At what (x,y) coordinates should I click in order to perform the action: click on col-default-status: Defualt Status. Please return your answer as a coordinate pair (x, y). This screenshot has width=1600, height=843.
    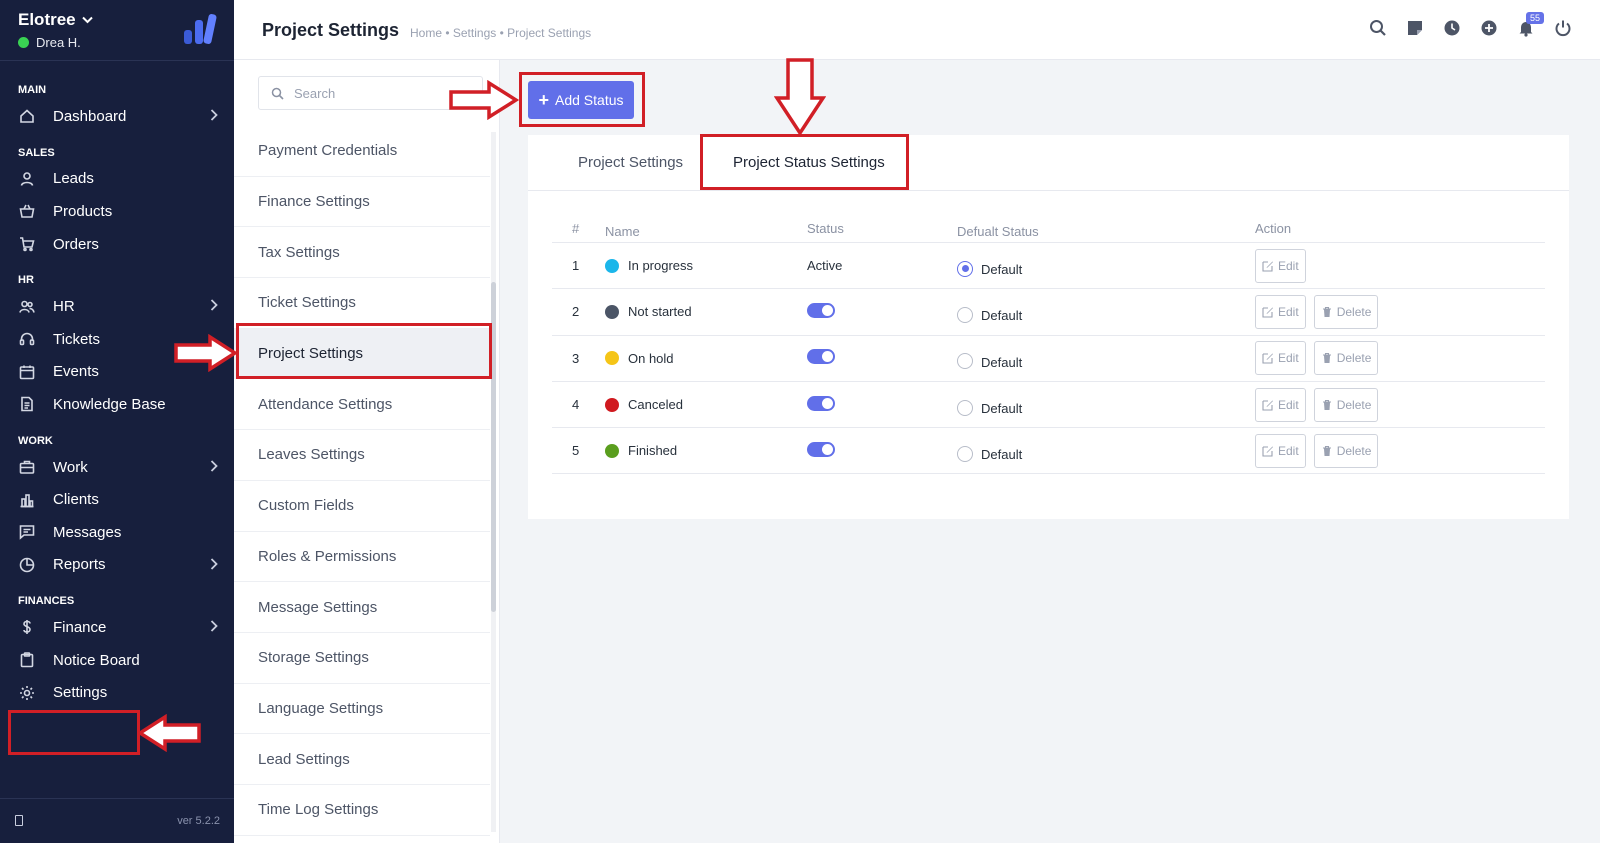
    Looking at the image, I should click on (998, 231).